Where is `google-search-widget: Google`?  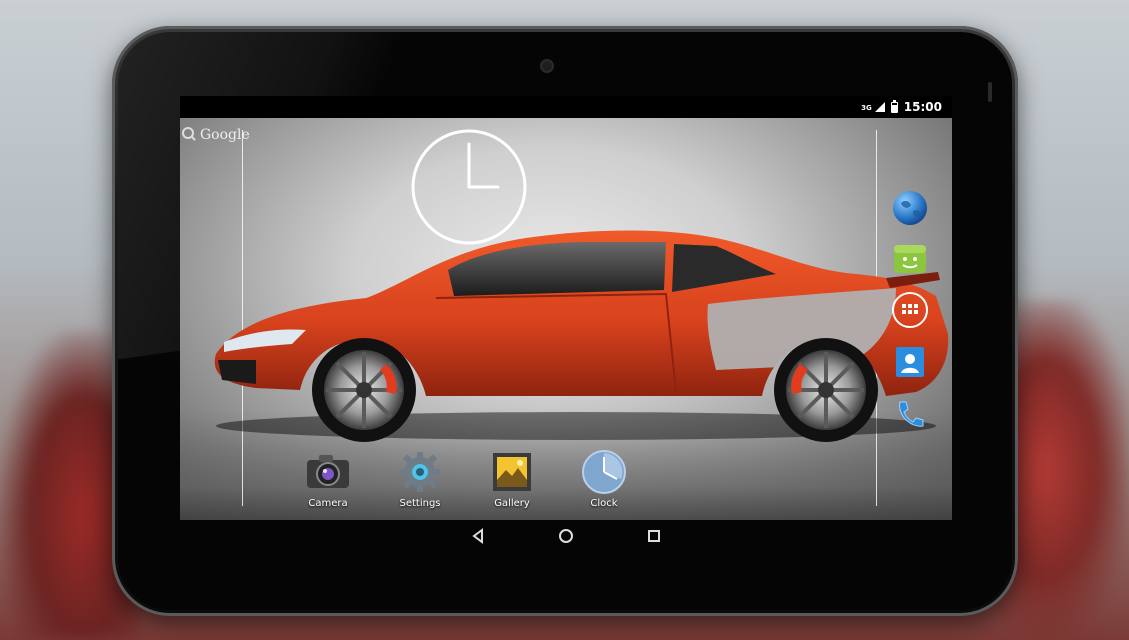 google-search-widget: Google is located at coordinates (215, 135).